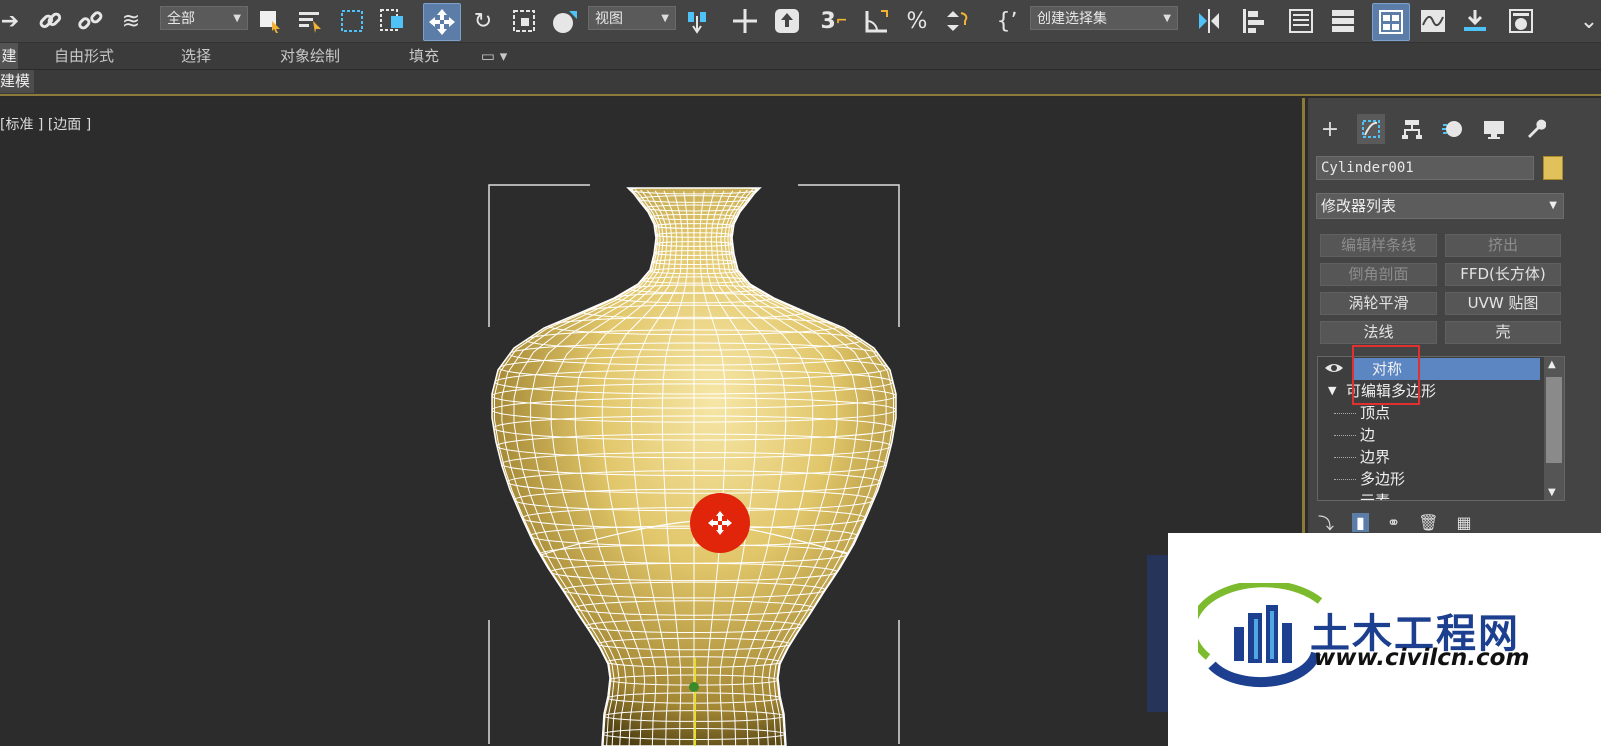  What do you see at coordinates (1475, 21) in the screenshot?
I see `schematic-view-icon` at bounding box center [1475, 21].